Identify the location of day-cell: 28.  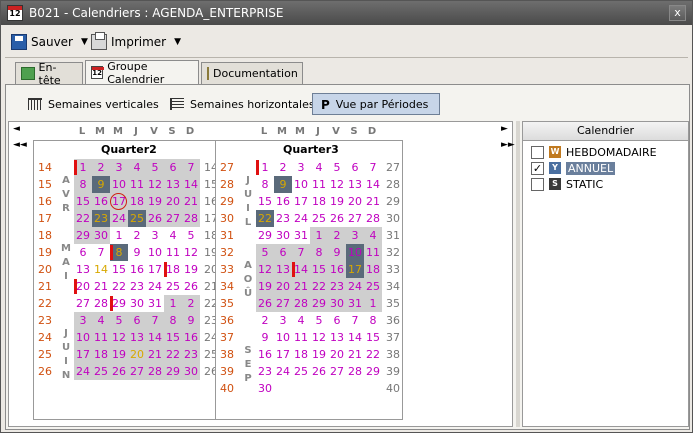
(355, 371).